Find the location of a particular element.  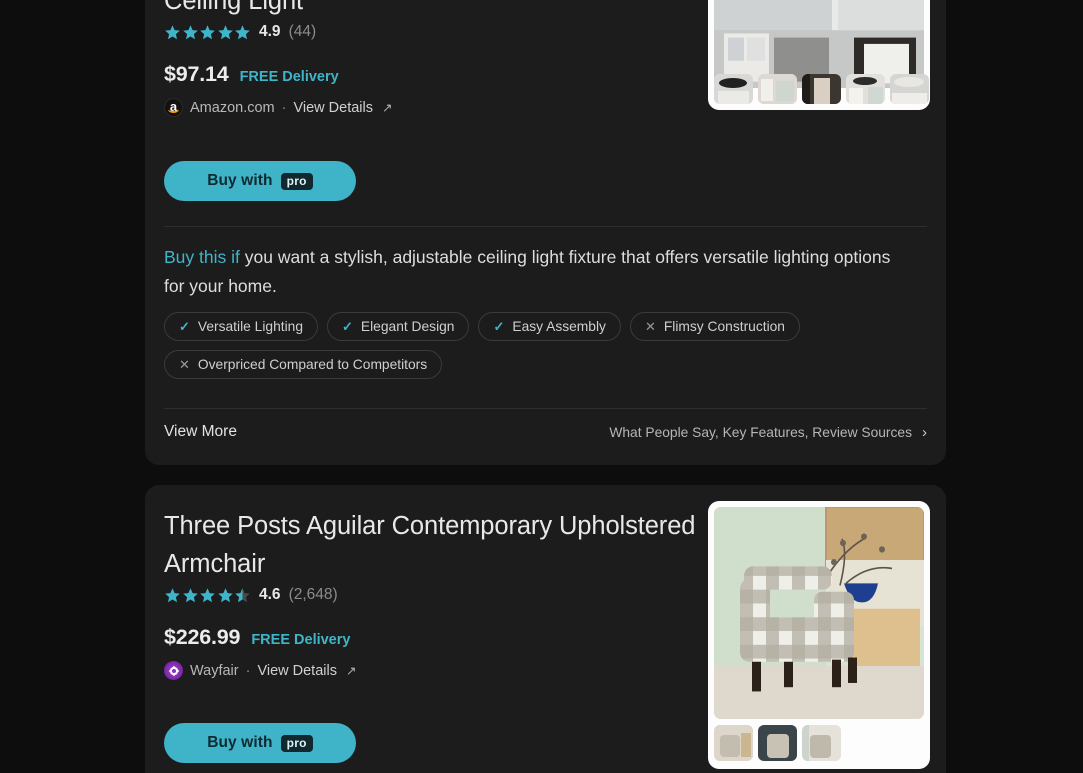

tag-con: ✕ Overpriced Compared to Competitors is located at coordinates (303, 364).